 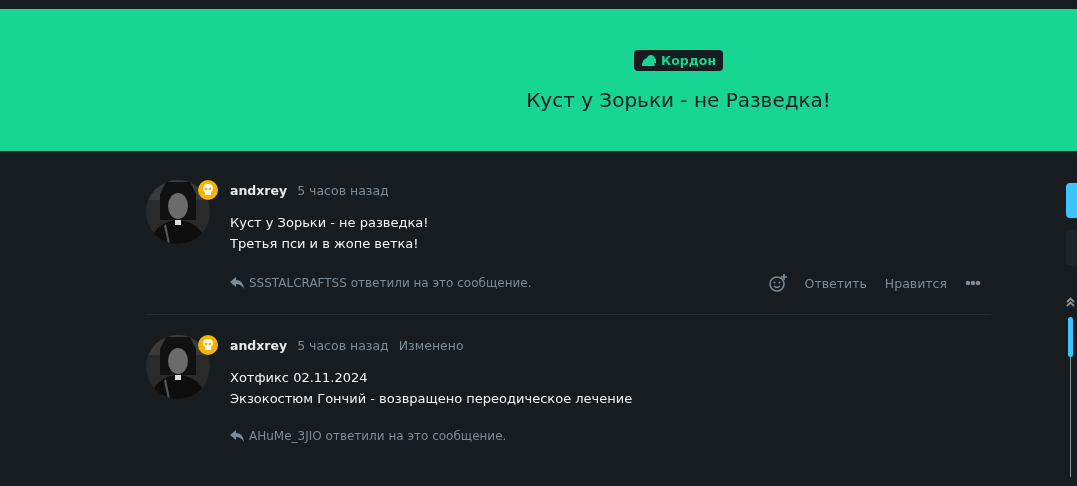 What do you see at coordinates (299, 377) in the screenshot?
I see `post-text: Хотфикс 02.11.2024` at bounding box center [299, 377].